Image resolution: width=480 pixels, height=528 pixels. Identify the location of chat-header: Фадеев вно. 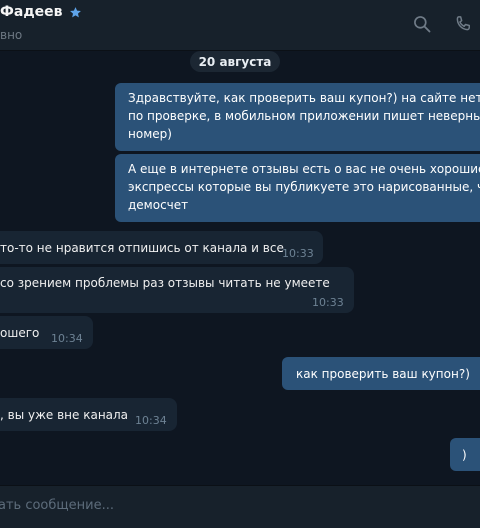
(240, 25).